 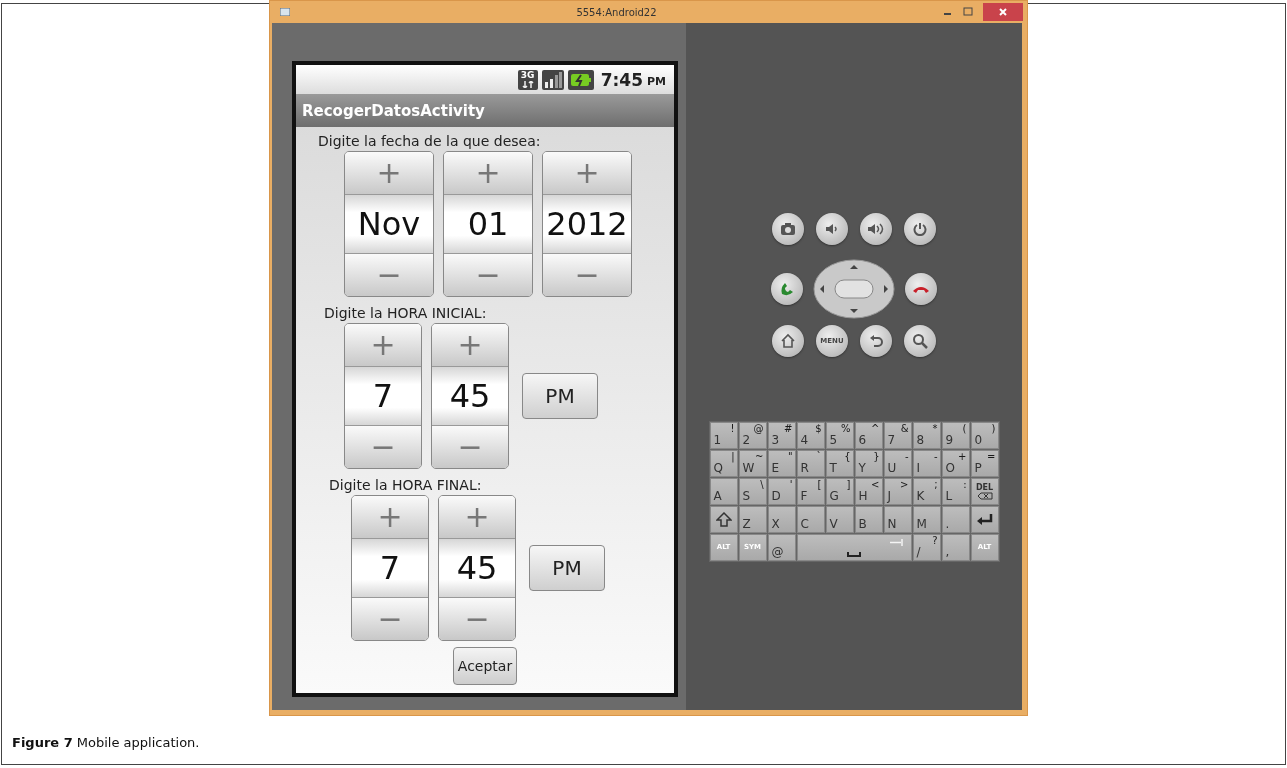 What do you see at coordinates (106, 742) in the screenshot?
I see `figure-caption: Figure 7 Mobile application.` at bounding box center [106, 742].